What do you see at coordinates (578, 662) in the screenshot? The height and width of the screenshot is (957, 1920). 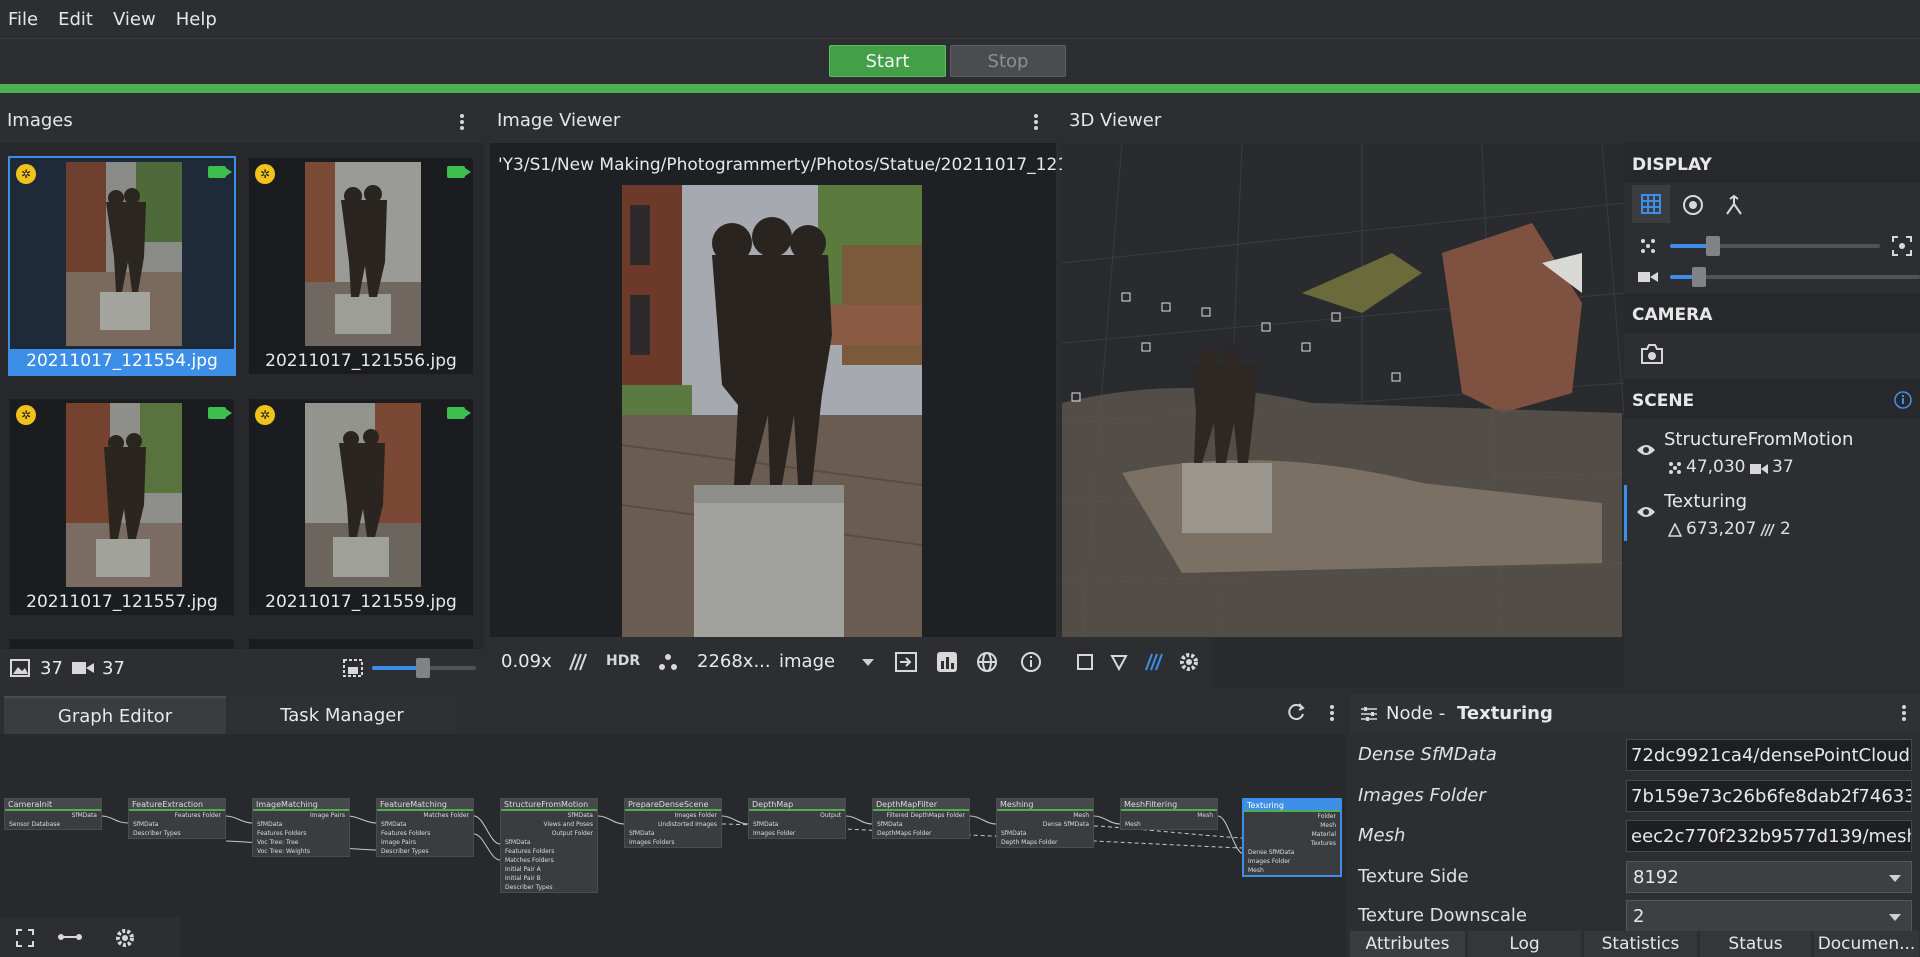 I see `hatch-toggle-icon` at bounding box center [578, 662].